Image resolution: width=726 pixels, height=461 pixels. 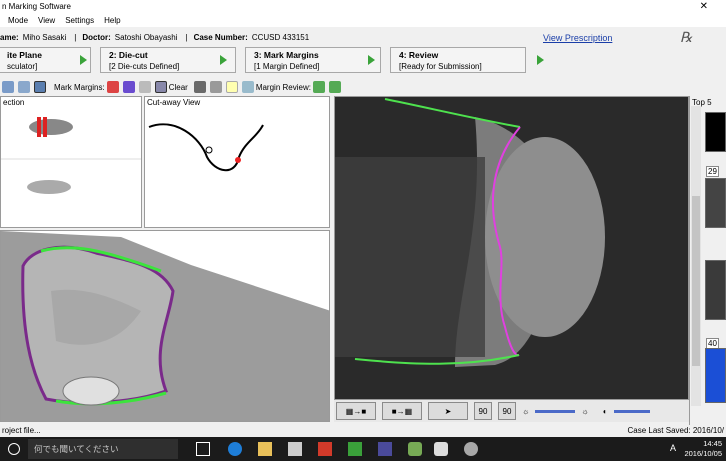 What do you see at coordinates (76, 449) in the screenshot?
I see `search-placeholder: 何でも聞いてください` at bounding box center [76, 449].